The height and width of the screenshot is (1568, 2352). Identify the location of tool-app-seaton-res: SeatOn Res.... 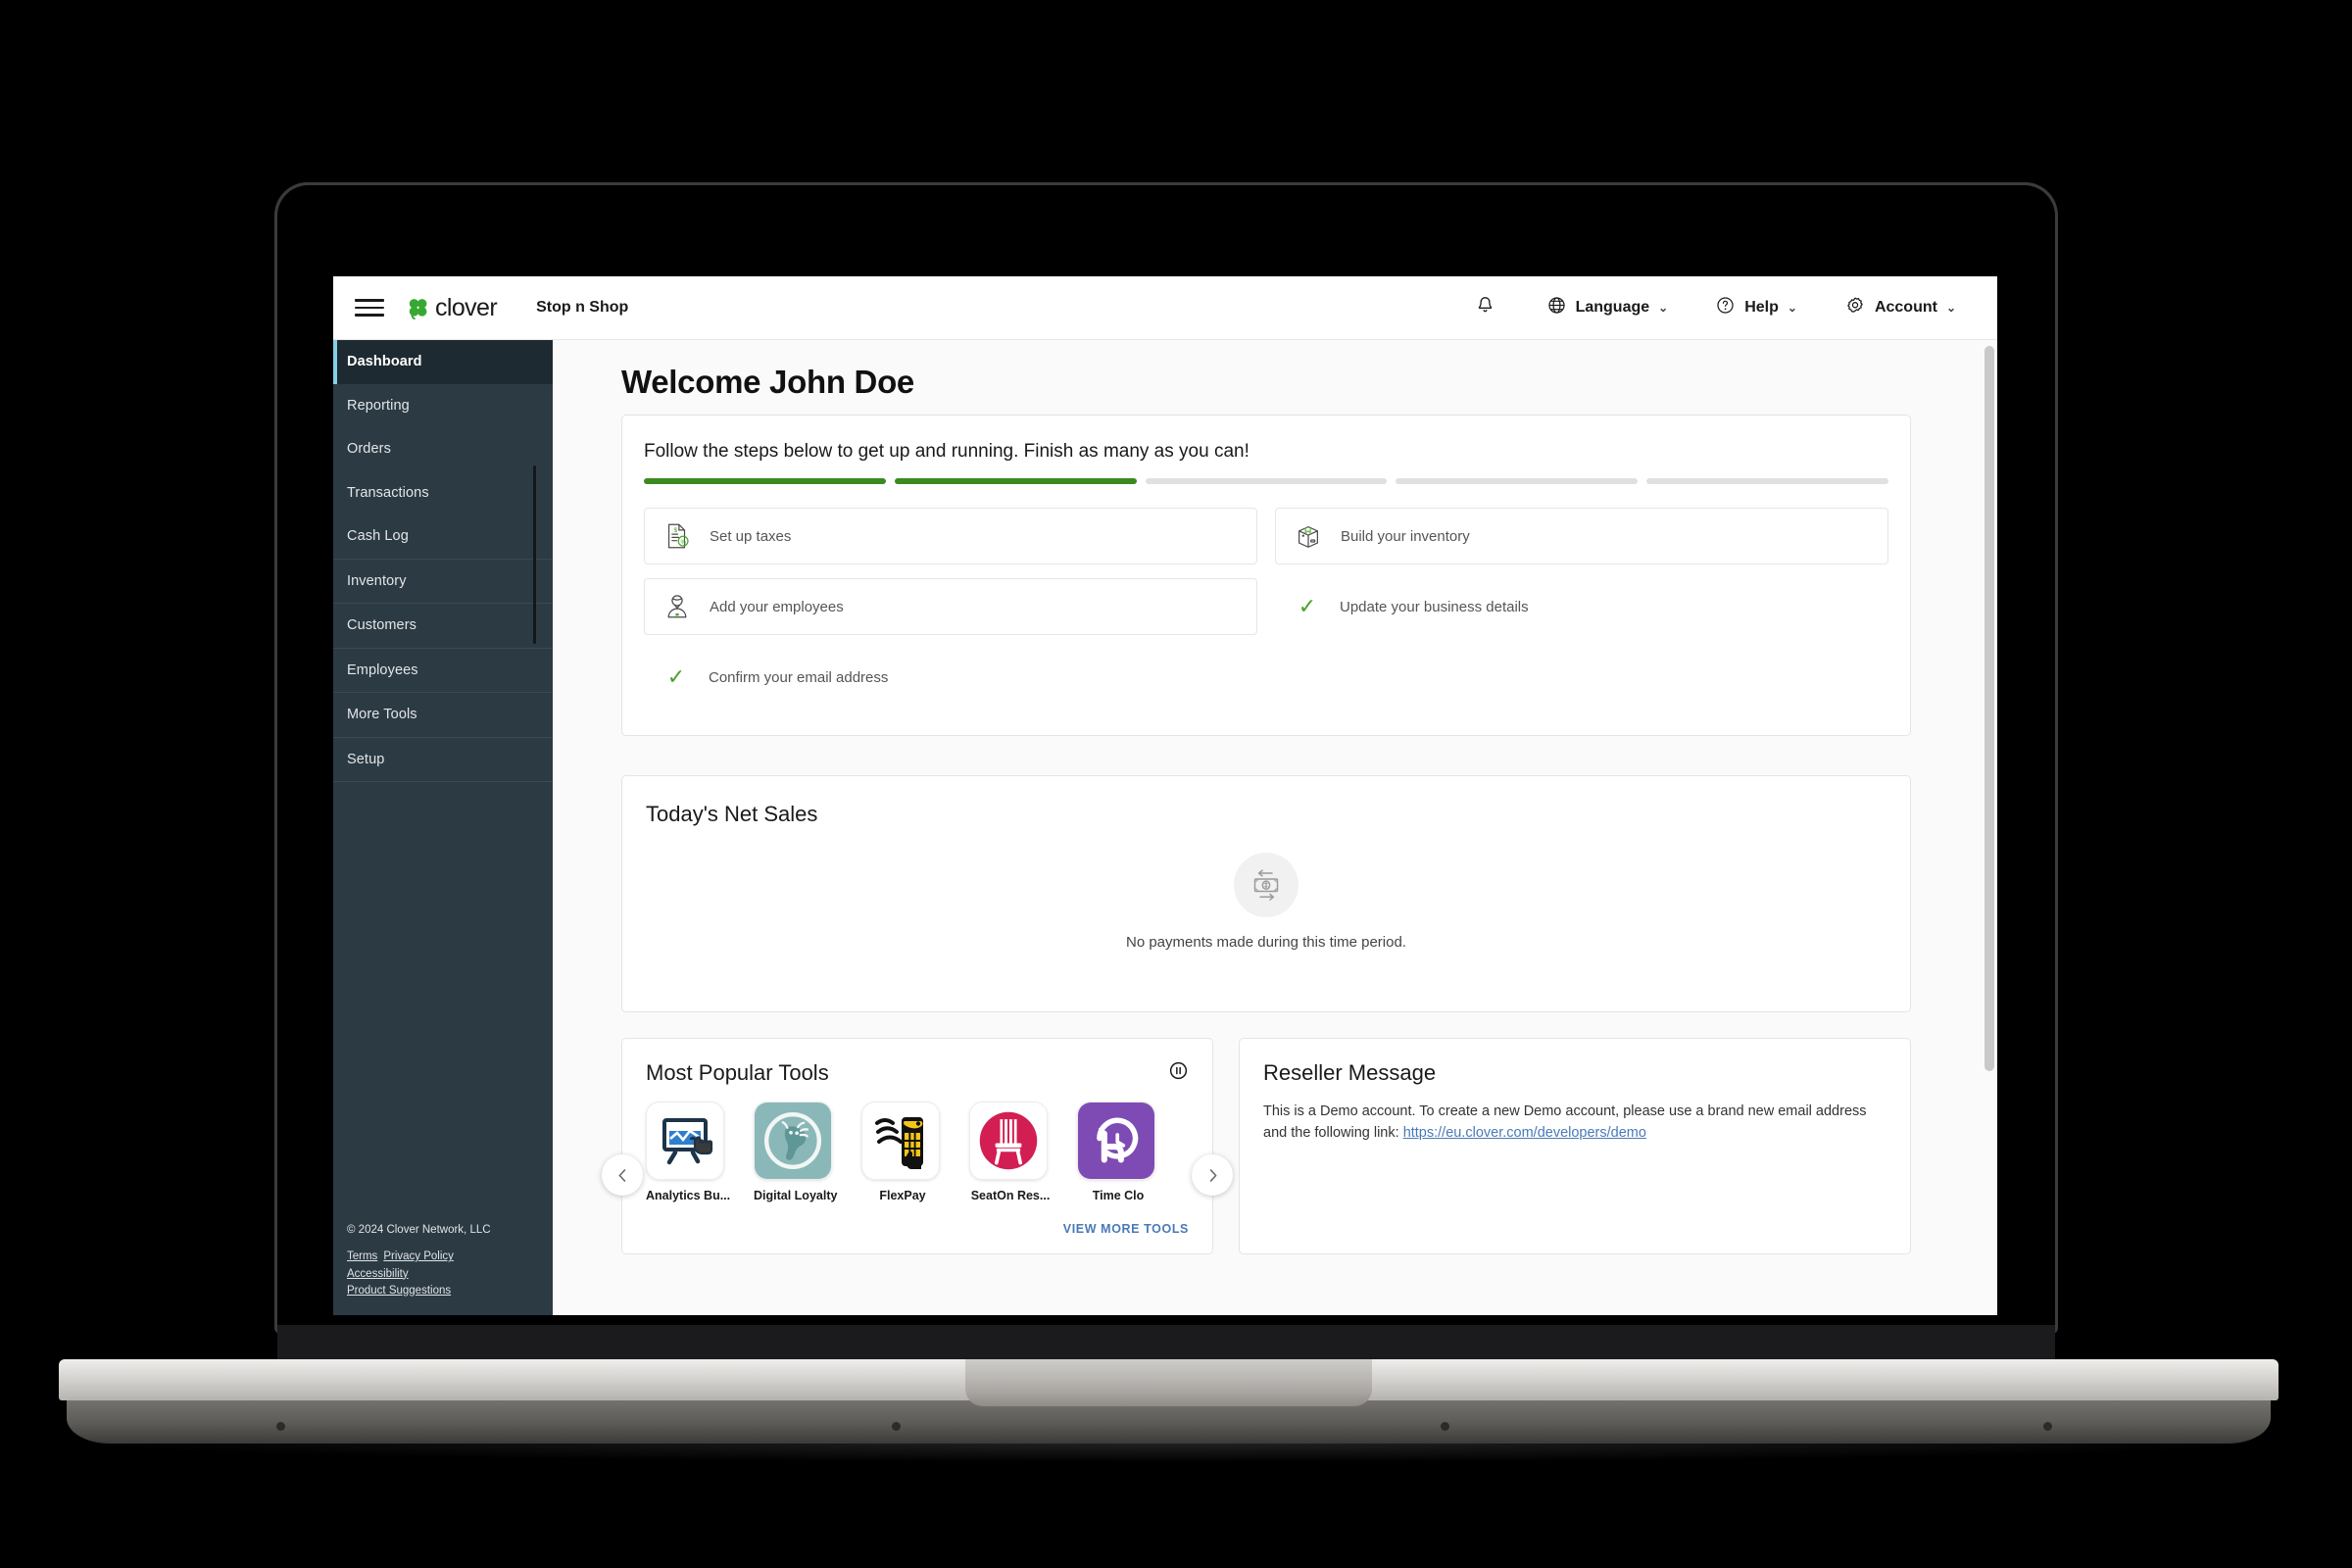
(1010, 1152).